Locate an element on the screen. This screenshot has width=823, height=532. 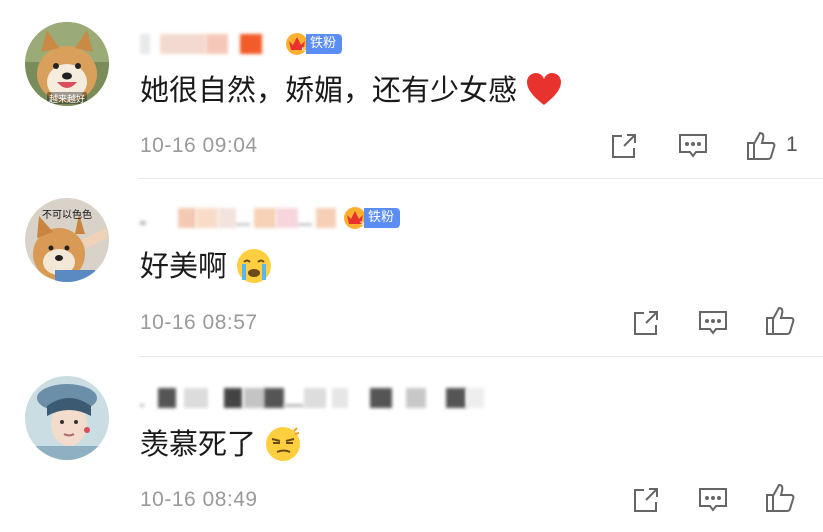
avatar-caption: 不可以色色 is located at coordinates (67, 215).